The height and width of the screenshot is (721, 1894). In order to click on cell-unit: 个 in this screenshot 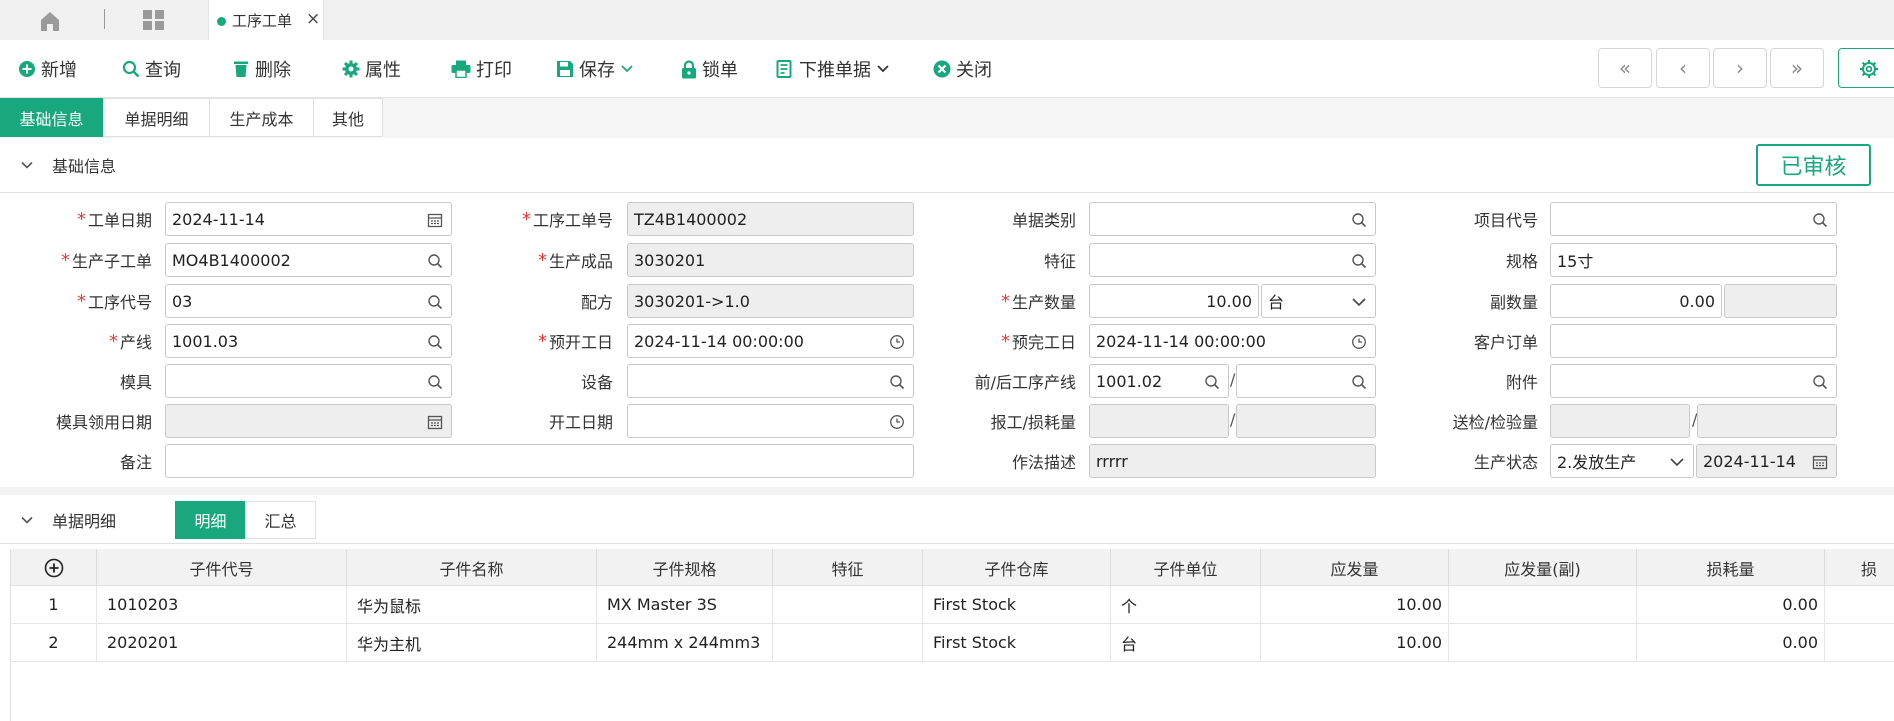, I will do `click(1186, 604)`.